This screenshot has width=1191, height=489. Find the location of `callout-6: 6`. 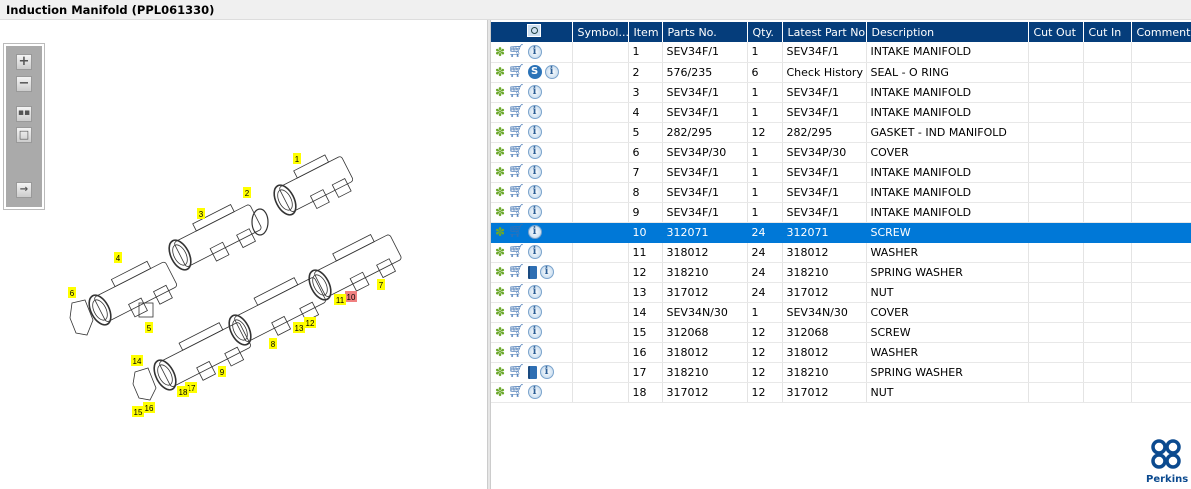

callout-6: 6 is located at coordinates (72, 292).